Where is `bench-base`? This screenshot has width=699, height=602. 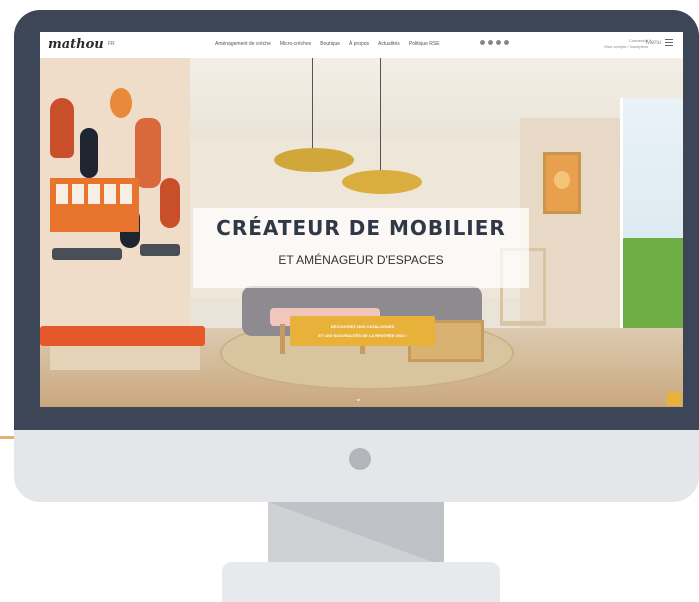 bench-base is located at coordinates (125, 358).